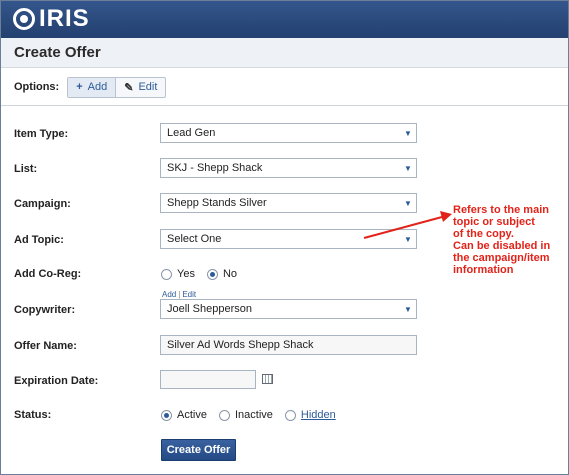 The image size is (569, 475). Describe the element at coordinates (501, 258) in the screenshot. I see `annotation-line: the campaign/item` at that location.